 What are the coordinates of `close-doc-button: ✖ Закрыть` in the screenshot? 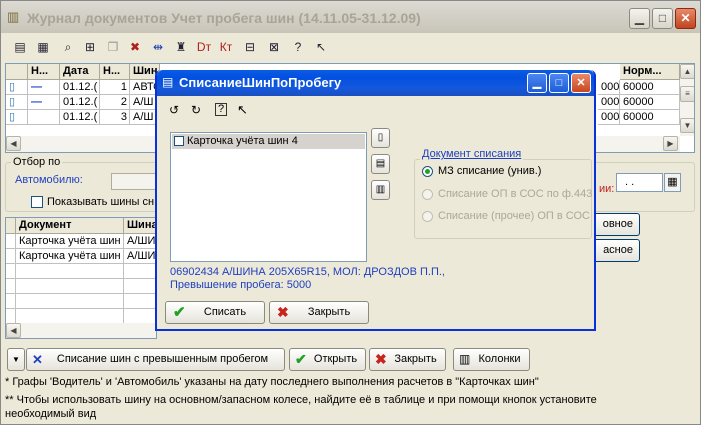 It's located at (407, 359).